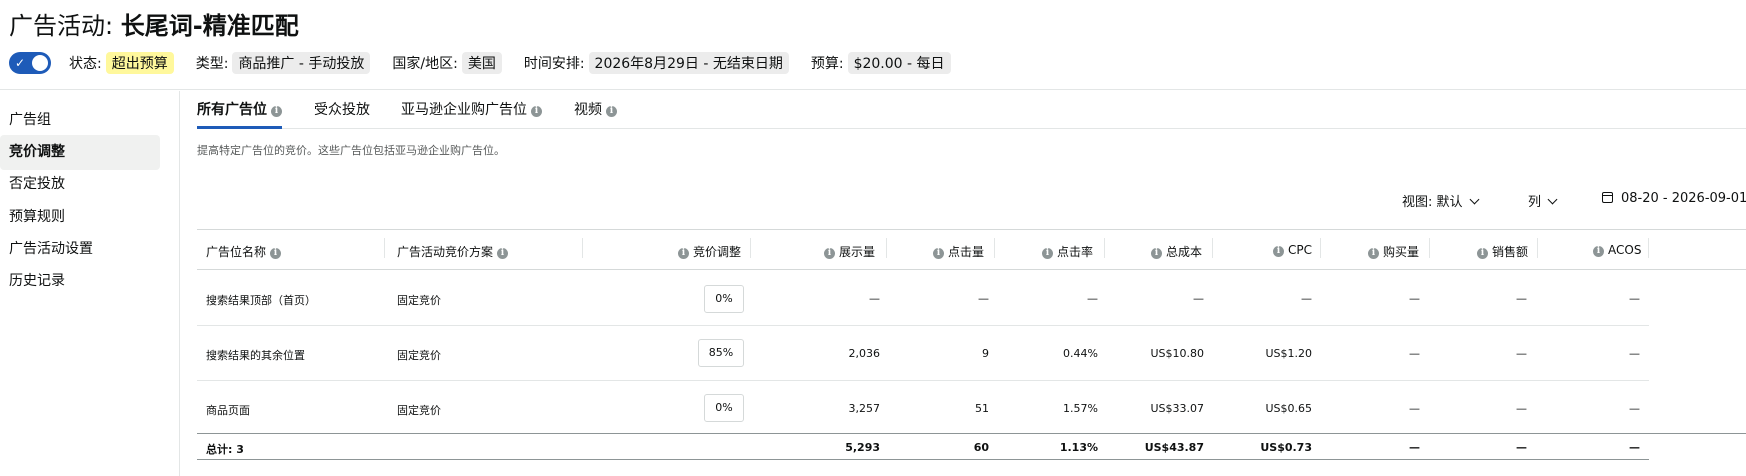 The height and width of the screenshot is (476, 1746). Describe the element at coordinates (1417, 202) in the screenshot. I see `view-label: 视图:` at that location.